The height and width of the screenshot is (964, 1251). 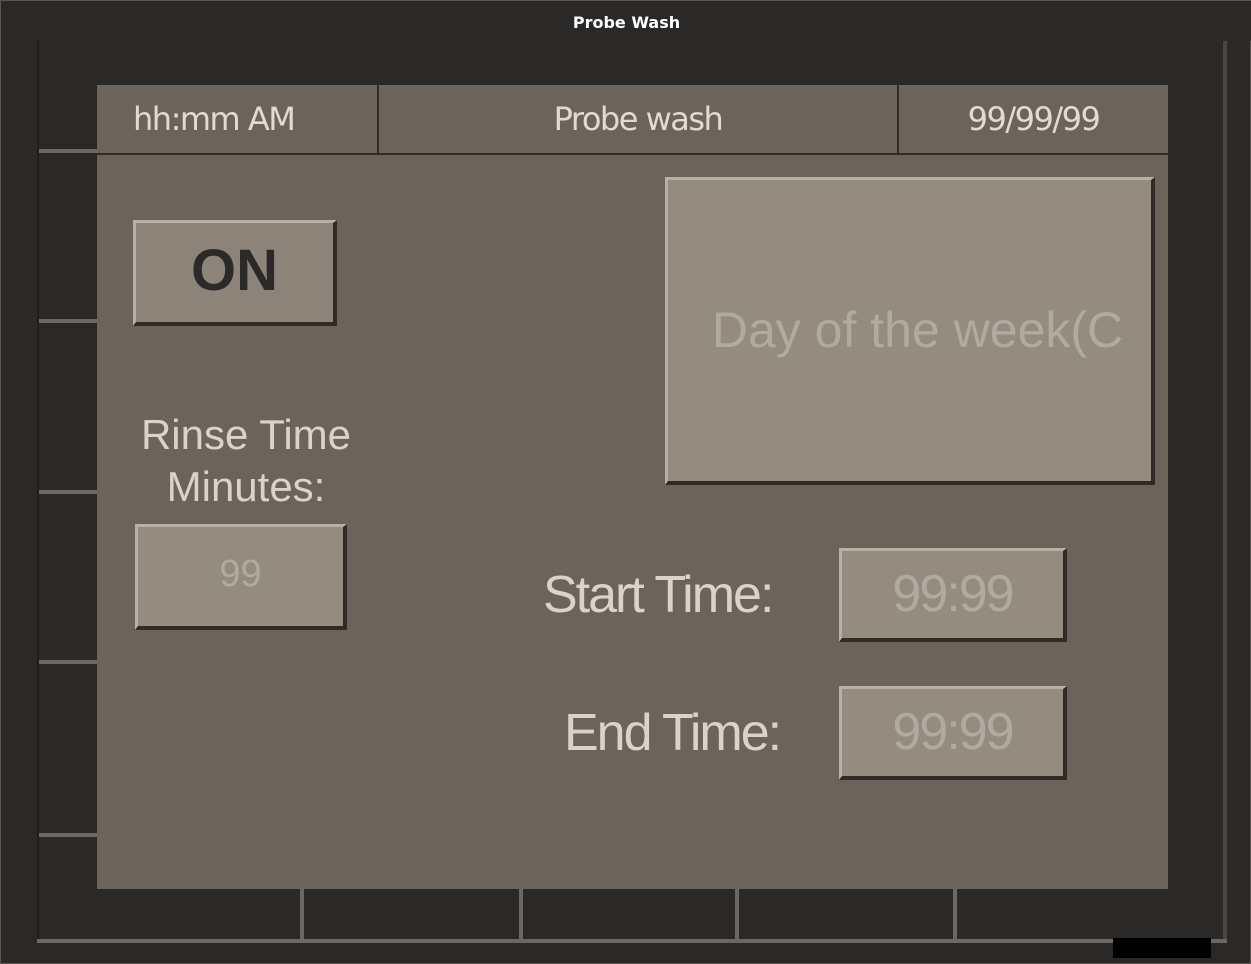 What do you see at coordinates (214, 119) in the screenshot?
I see `header-time: hh:mm AM` at bounding box center [214, 119].